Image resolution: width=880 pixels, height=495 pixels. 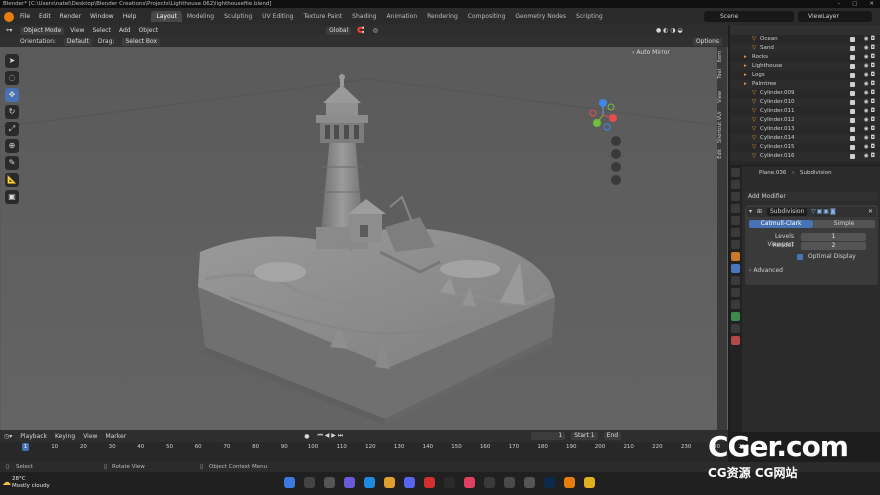 I want to click on playhead: 1, so click(x=25, y=447).